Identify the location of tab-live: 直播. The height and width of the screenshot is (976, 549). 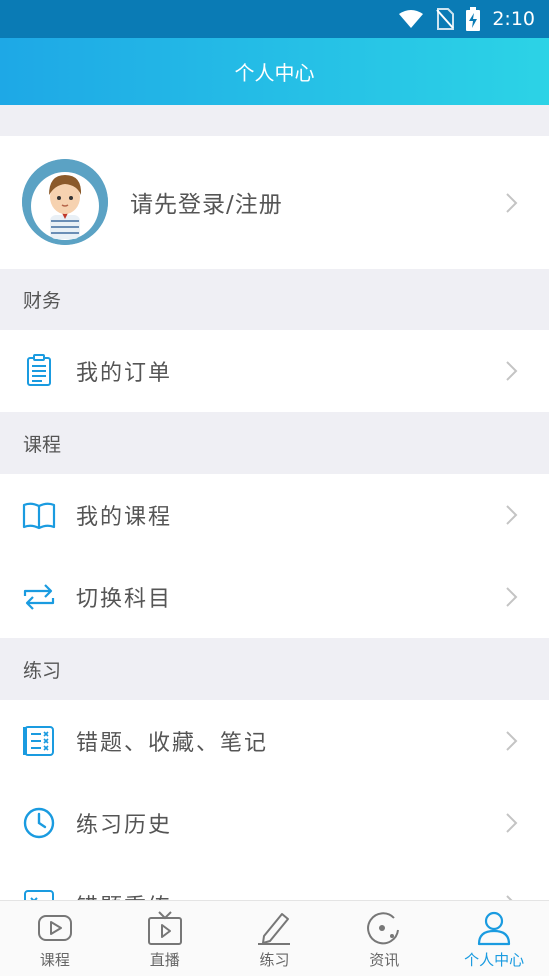
(165, 938).